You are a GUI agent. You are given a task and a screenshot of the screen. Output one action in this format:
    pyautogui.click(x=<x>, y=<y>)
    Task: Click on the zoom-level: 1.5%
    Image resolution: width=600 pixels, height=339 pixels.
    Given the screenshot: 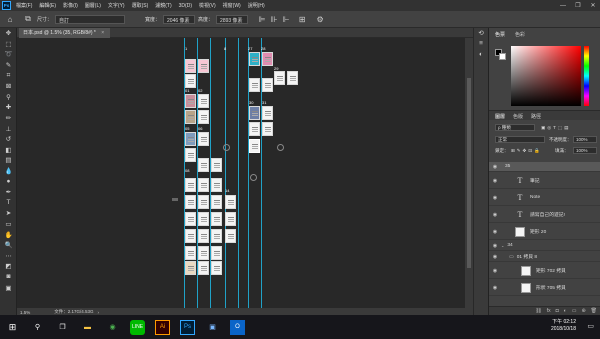 What is the action you would take?
    pyautogui.click(x=25, y=312)
    